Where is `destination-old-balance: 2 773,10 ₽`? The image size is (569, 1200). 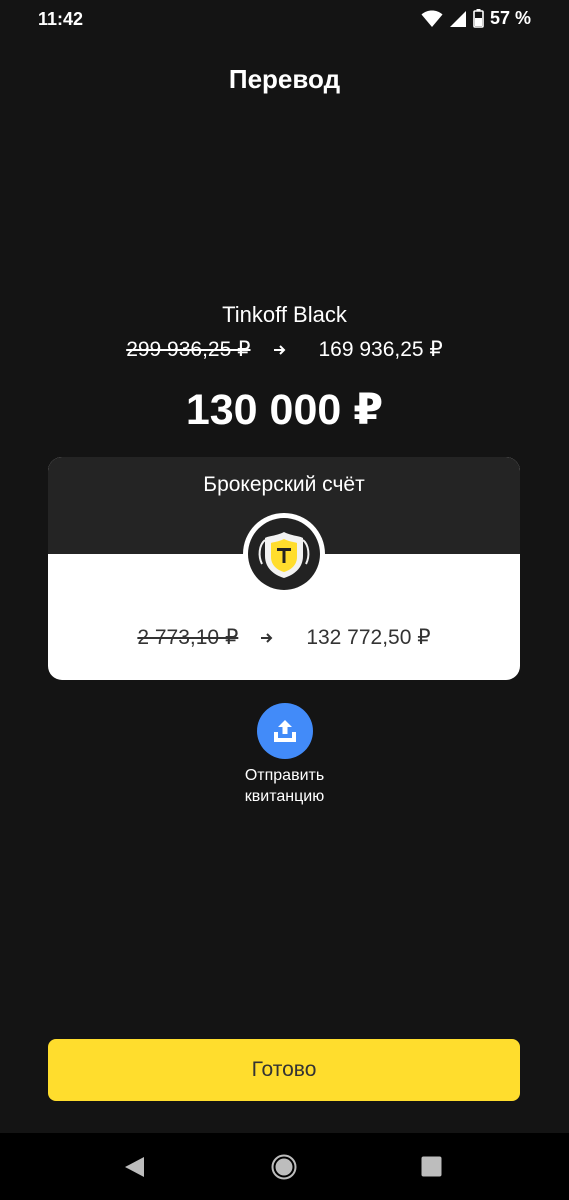 destination-old-balance: 2 773,10 ₽ is located at coordinates (188, 637).